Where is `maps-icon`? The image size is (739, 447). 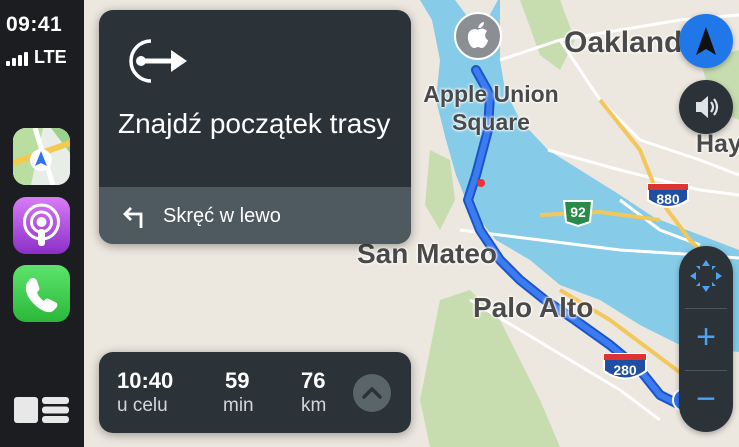 maps-icon is located at coordinates (41, 156).